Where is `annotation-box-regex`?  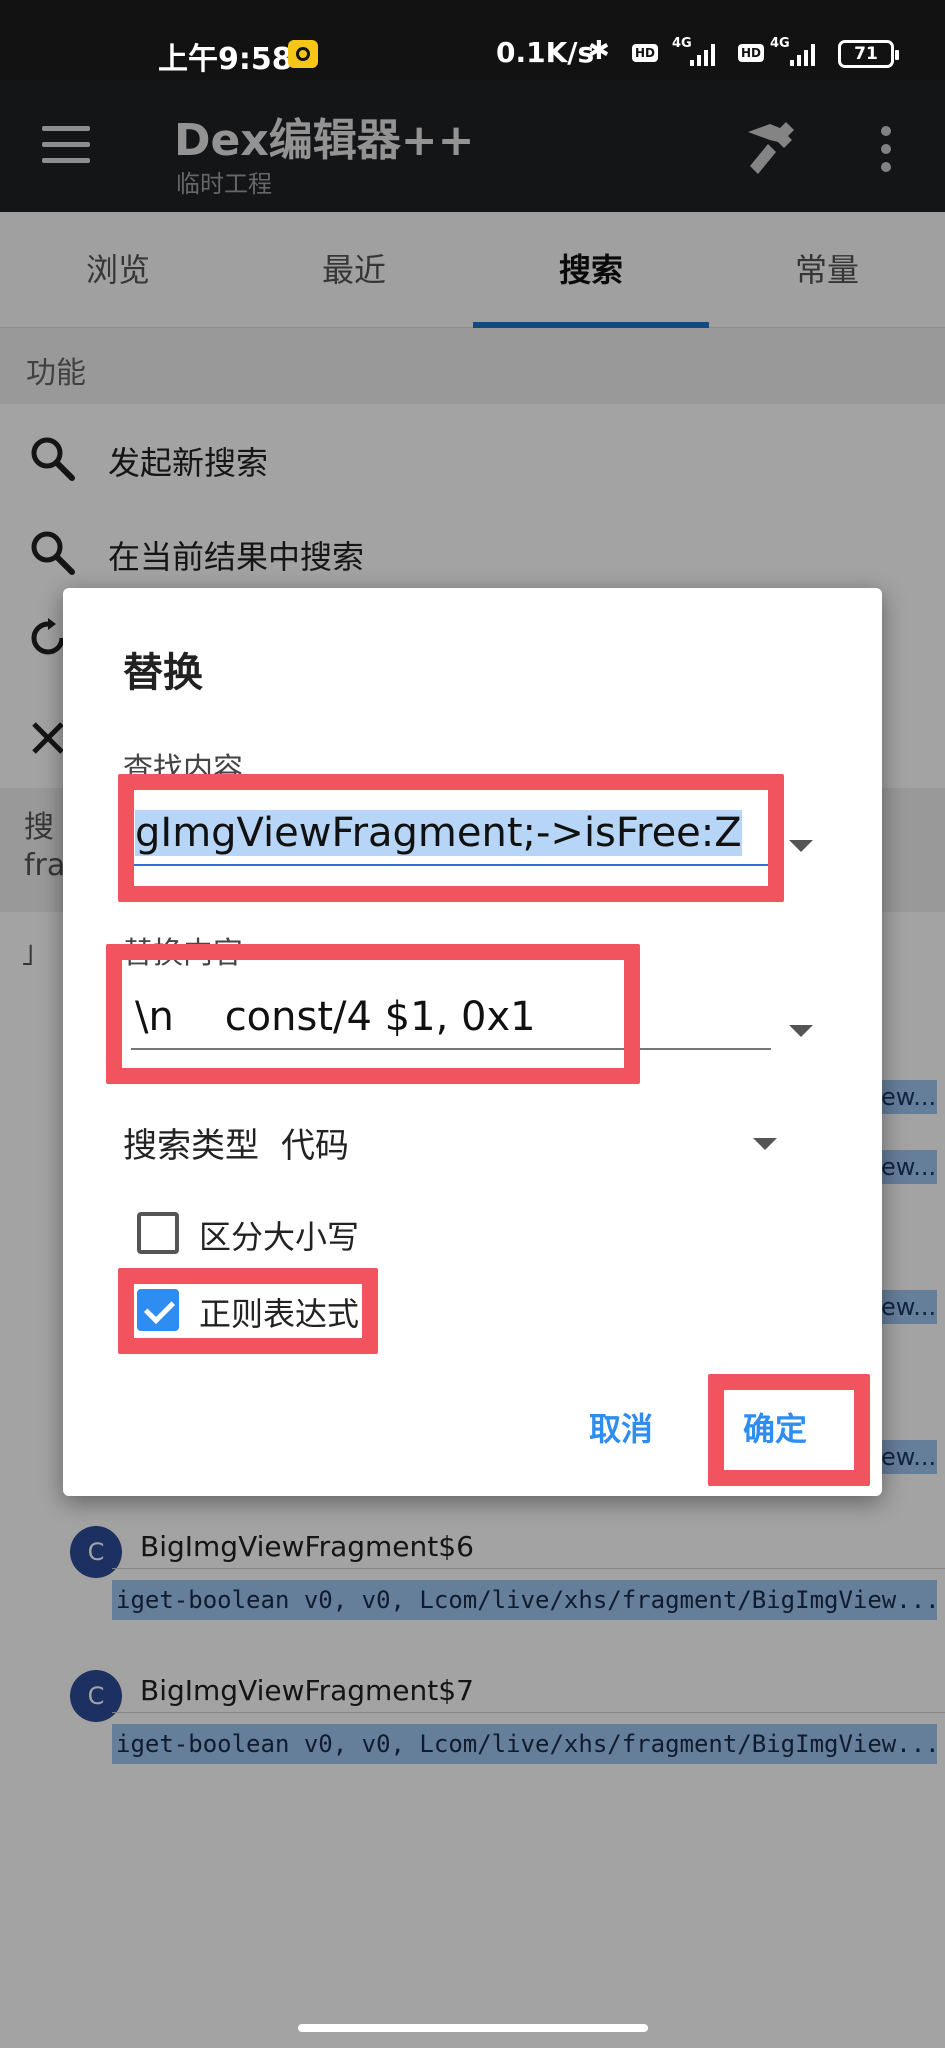
annotation-box-regex is located at coordinates (248, 1311).